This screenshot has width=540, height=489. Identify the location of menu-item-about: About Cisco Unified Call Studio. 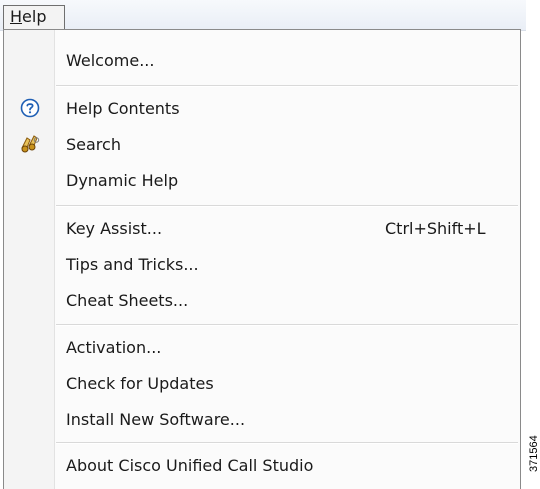
(262, 465).